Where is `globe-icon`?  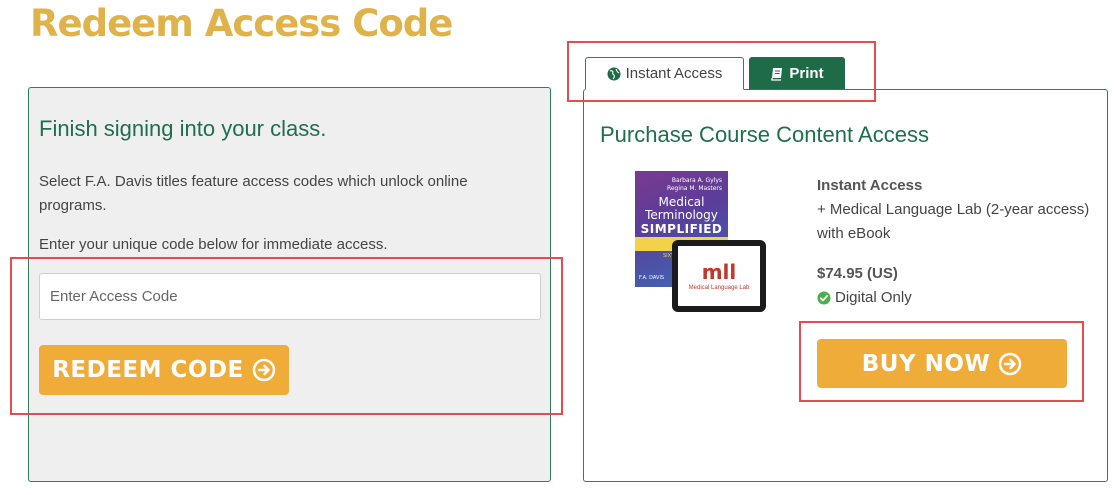 globe-icon is located at coordinates (614, 73).